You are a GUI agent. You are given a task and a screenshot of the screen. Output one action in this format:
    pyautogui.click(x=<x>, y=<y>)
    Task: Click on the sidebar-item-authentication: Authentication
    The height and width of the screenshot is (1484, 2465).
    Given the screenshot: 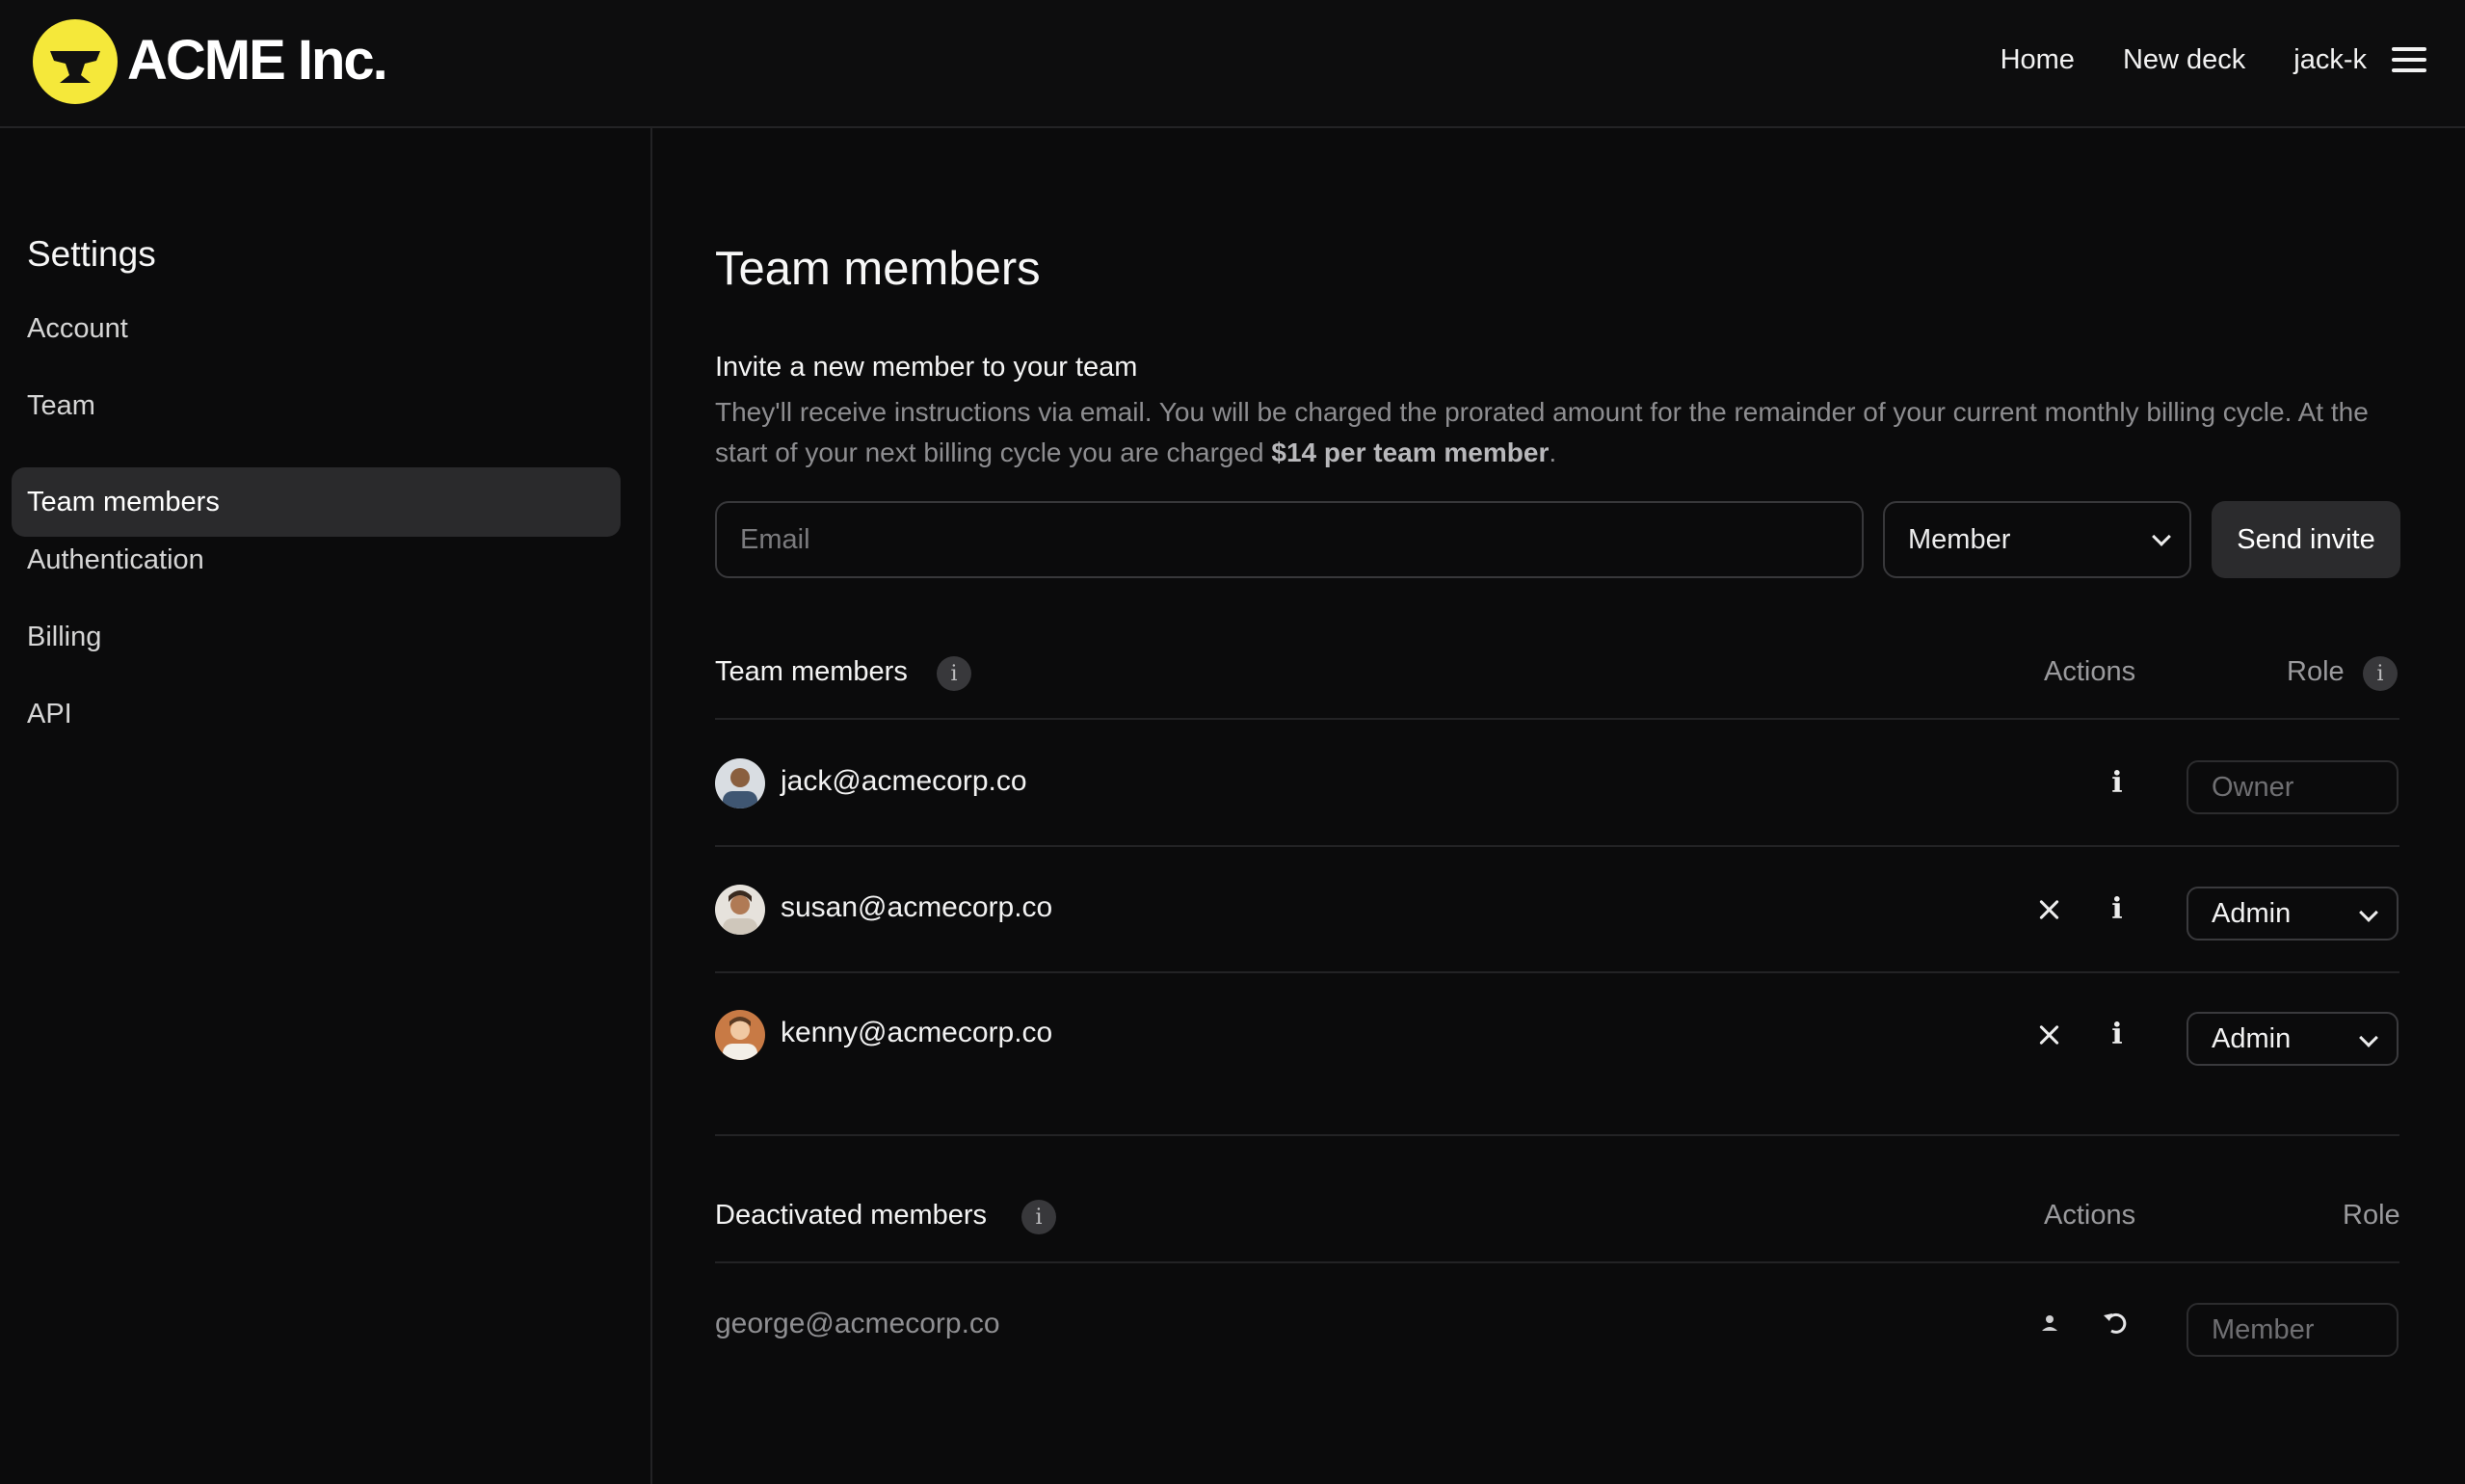 What is the action you would take?
    pyautogui.click(x=316, y=560)
    